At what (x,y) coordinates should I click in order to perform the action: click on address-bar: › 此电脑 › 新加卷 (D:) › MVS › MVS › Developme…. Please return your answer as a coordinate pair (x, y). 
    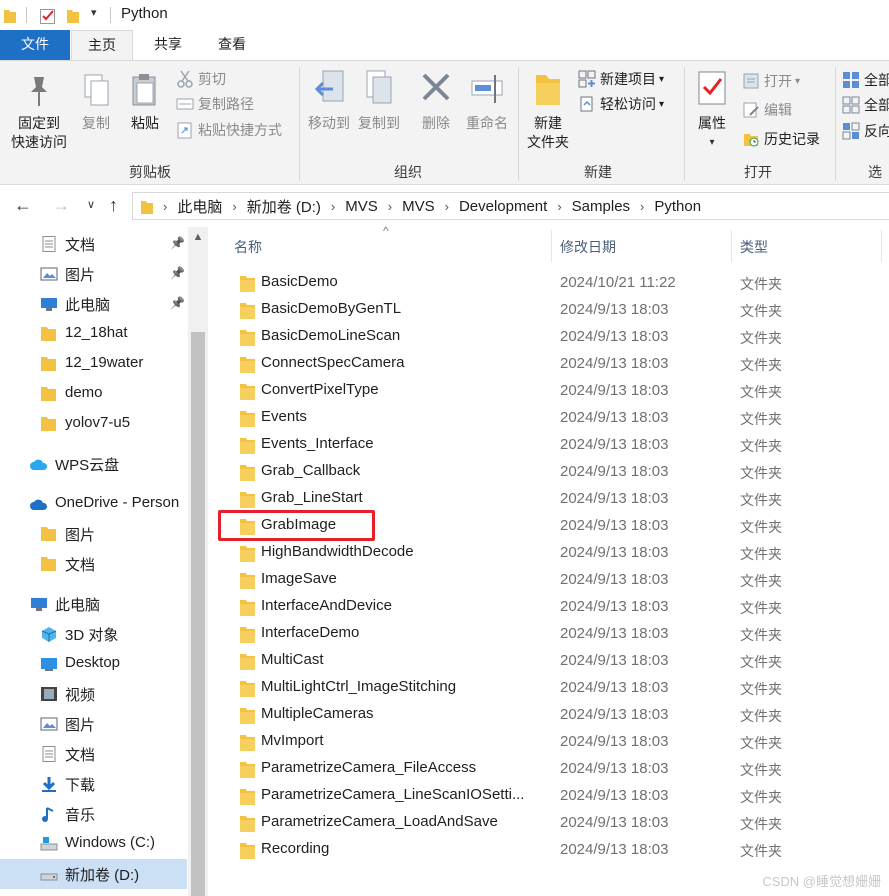
    Looking at the image, I should click on (510, 206).